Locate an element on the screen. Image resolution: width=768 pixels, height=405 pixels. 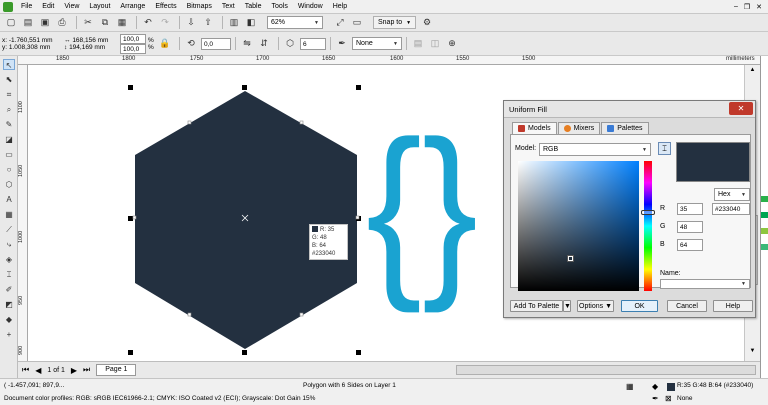
vertical-ruler: 1100 1050 1000 950 900 is located at coordinates (23, 213).